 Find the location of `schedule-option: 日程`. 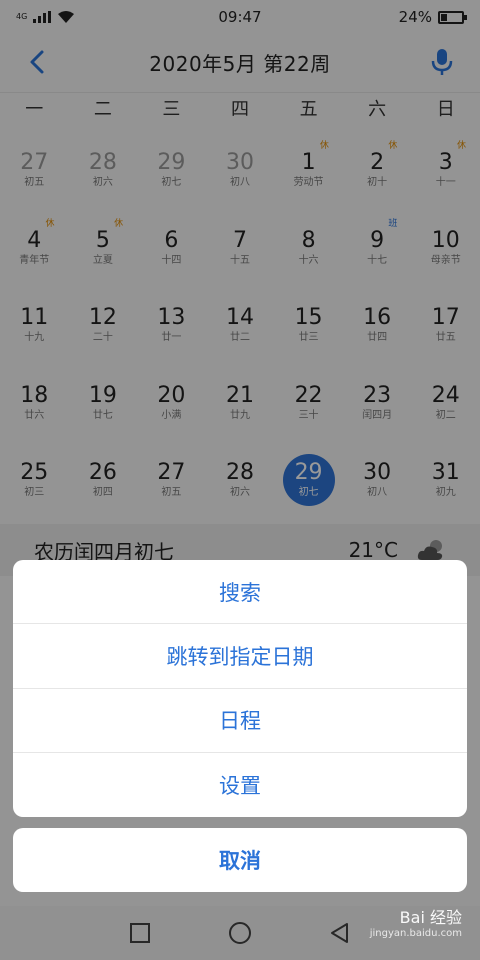

schedule-option: 日程 is located at coordinates (240, 721).